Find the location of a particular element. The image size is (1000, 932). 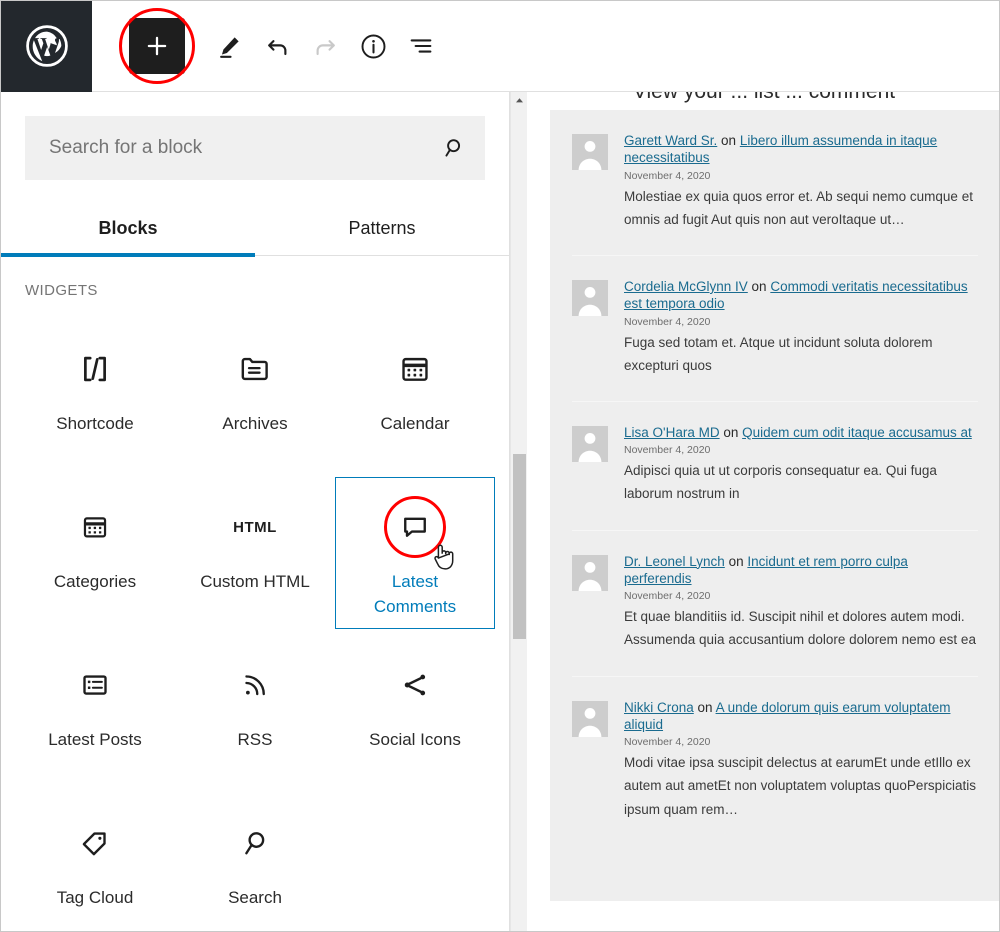

block-item-archives: Archives is located at coordinates (255, 395).